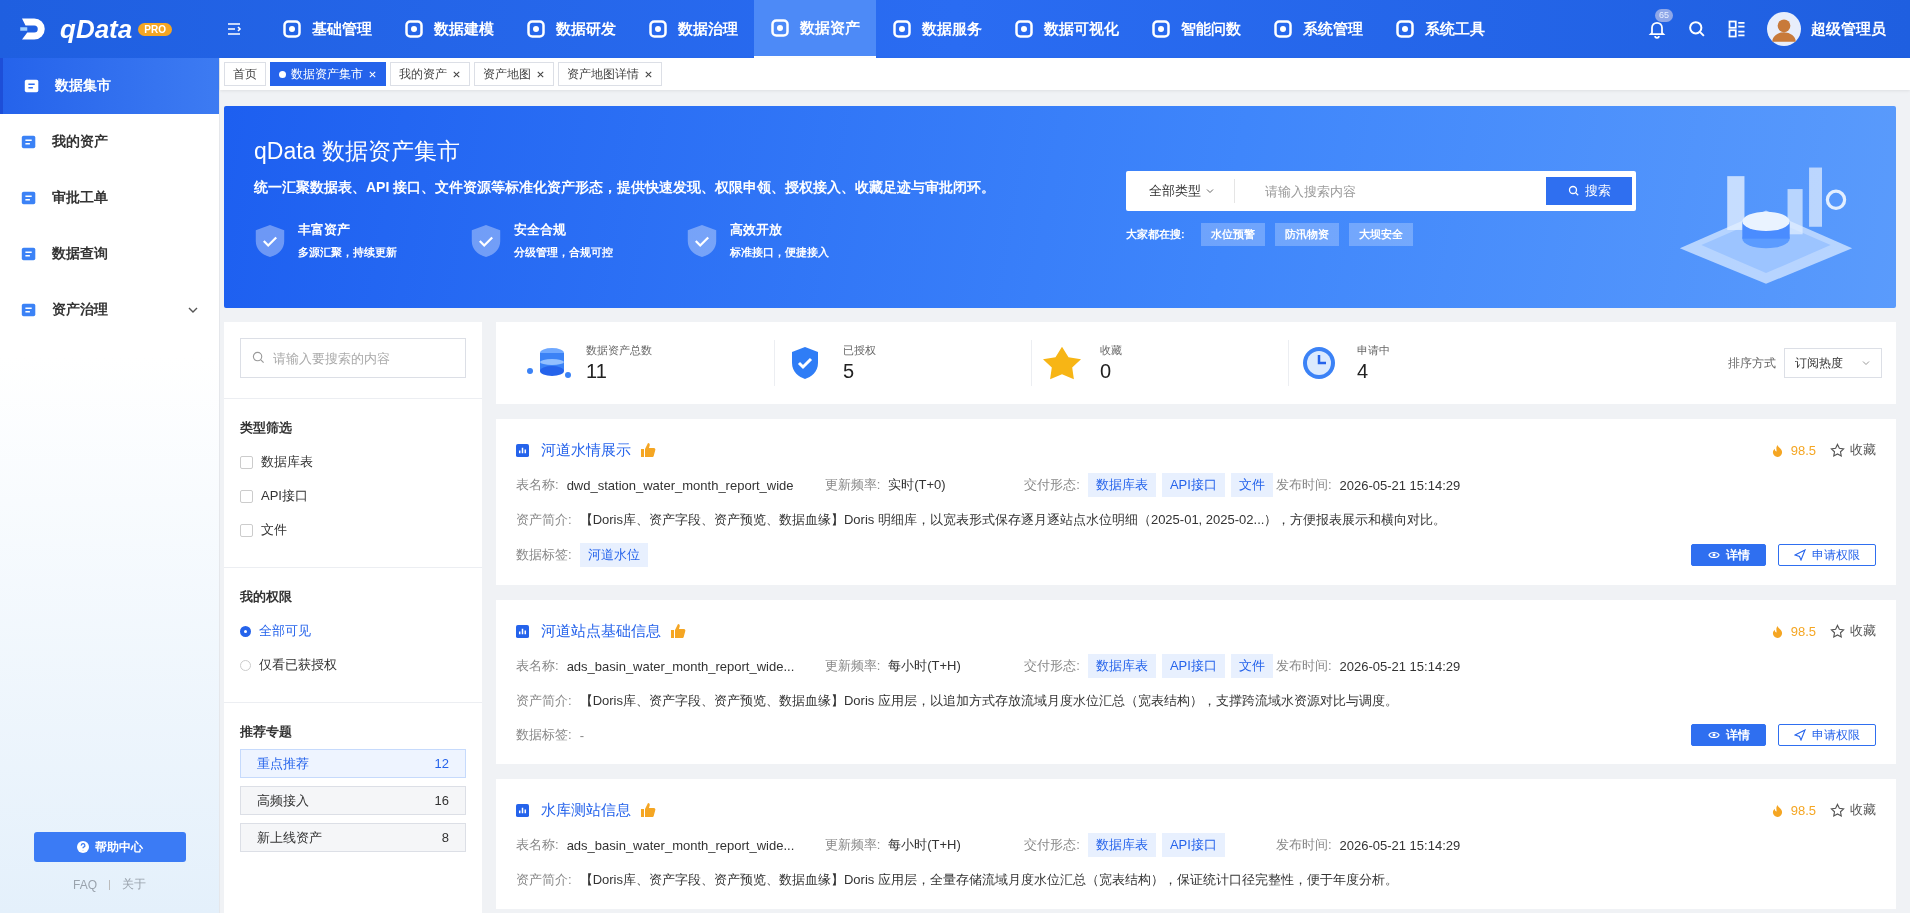 This screenshot has height=913, width=1910. Describe the element at coordinates (1848, 29) in the screenshot. I see `user-name: 超级管理员` at that location.